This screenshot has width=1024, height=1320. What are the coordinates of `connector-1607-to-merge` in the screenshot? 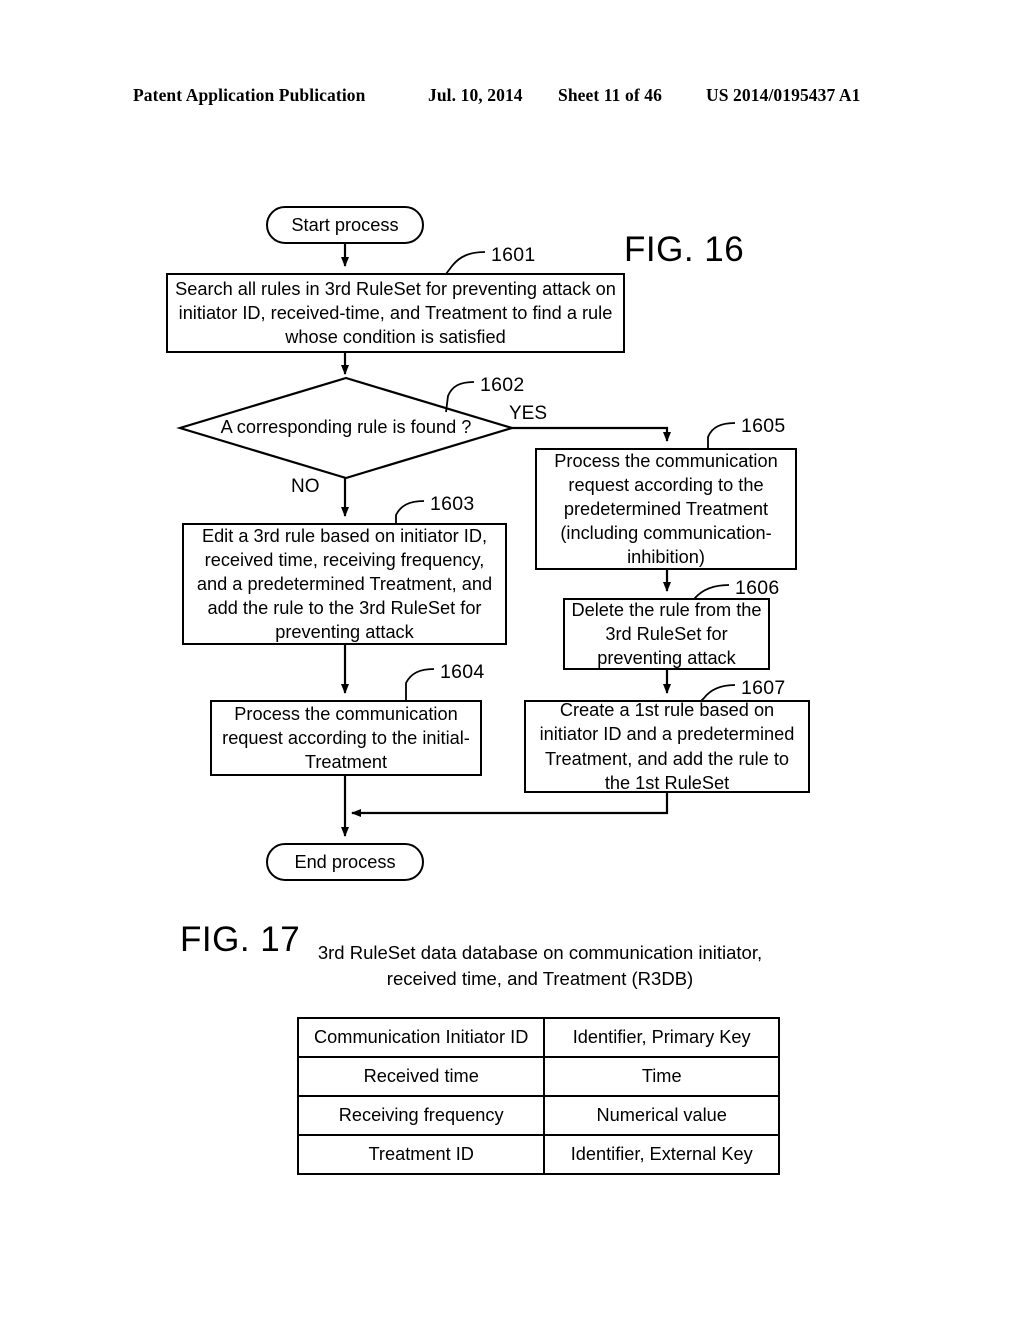 It's located at (510, 805).